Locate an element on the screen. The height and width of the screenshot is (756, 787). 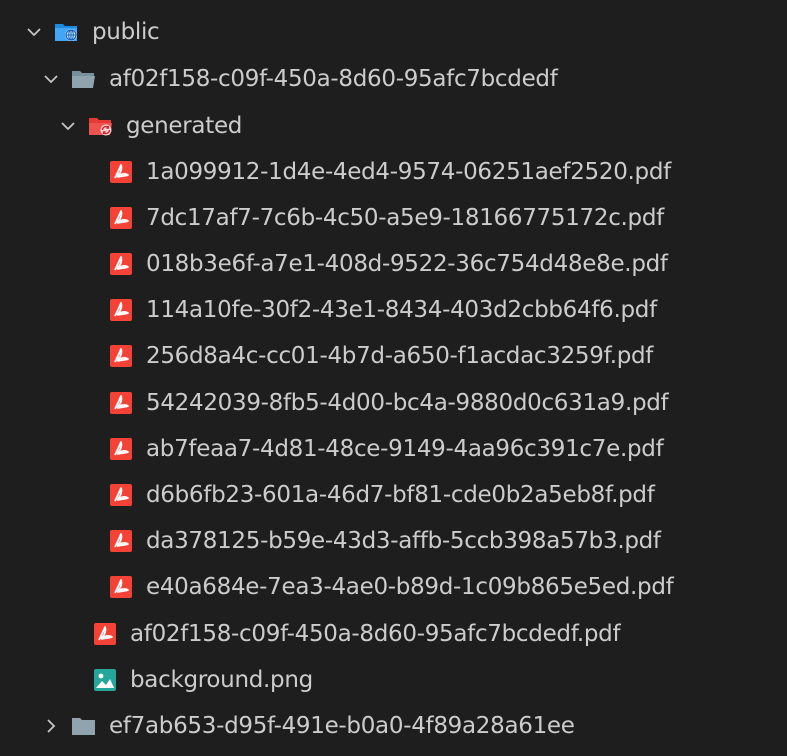
chevron-right-icon is located at coordinates (51, 726).